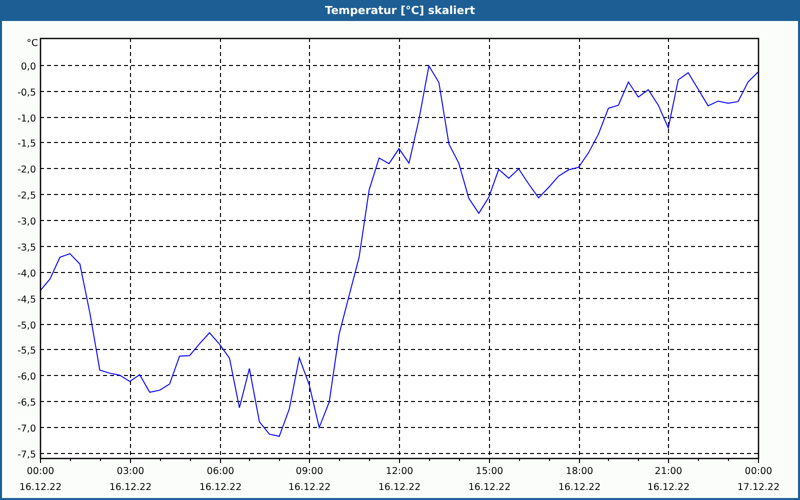  Describe the element at coordinates (26, 170) in the screenshot. I see `y-axis-label: -2,0` at that location.